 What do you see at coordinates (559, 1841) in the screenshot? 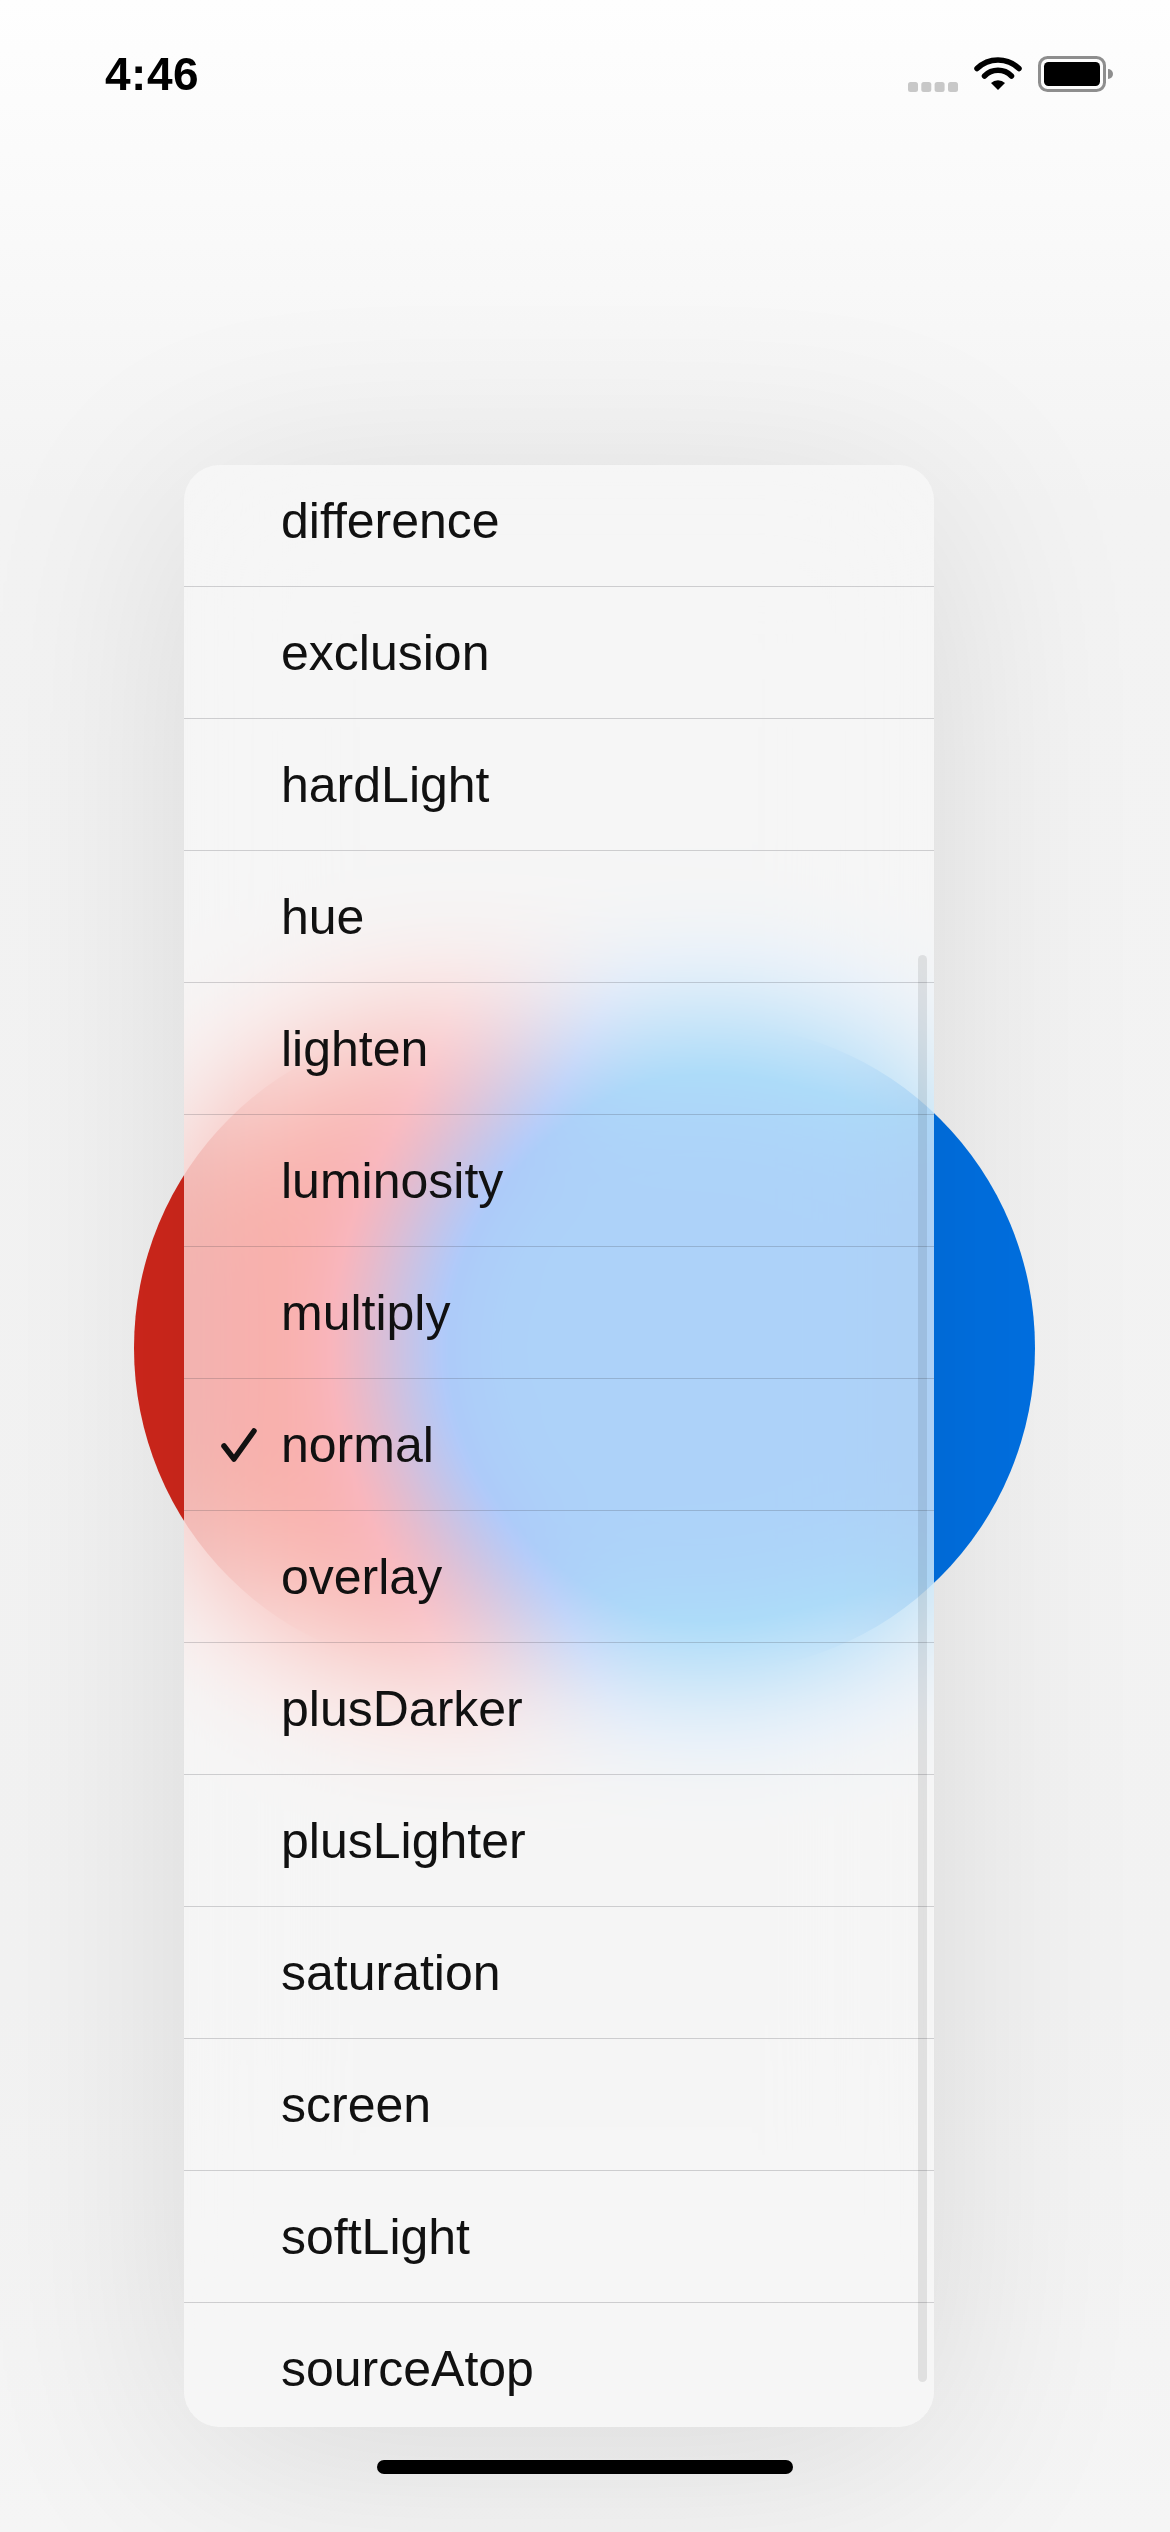
I see `menu-item: plusLighter` at bounding box center [559, 1841].